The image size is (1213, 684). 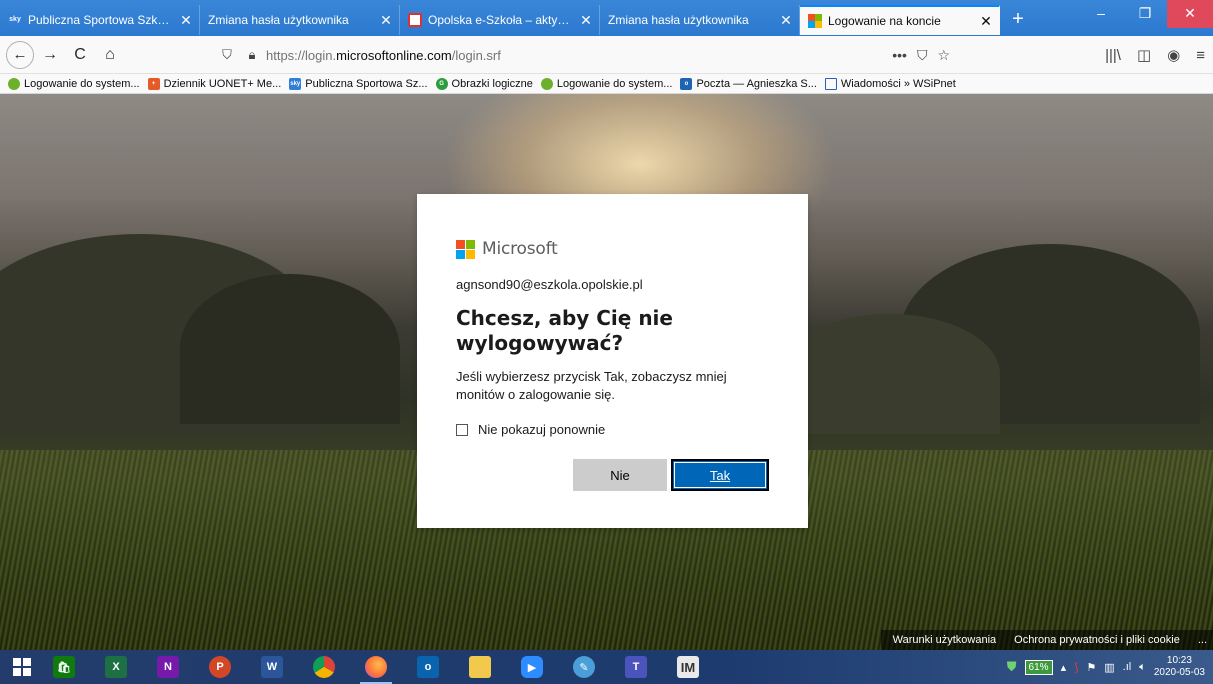 I want to click on window-close-button: ✕, so click(x=1190, y=14).